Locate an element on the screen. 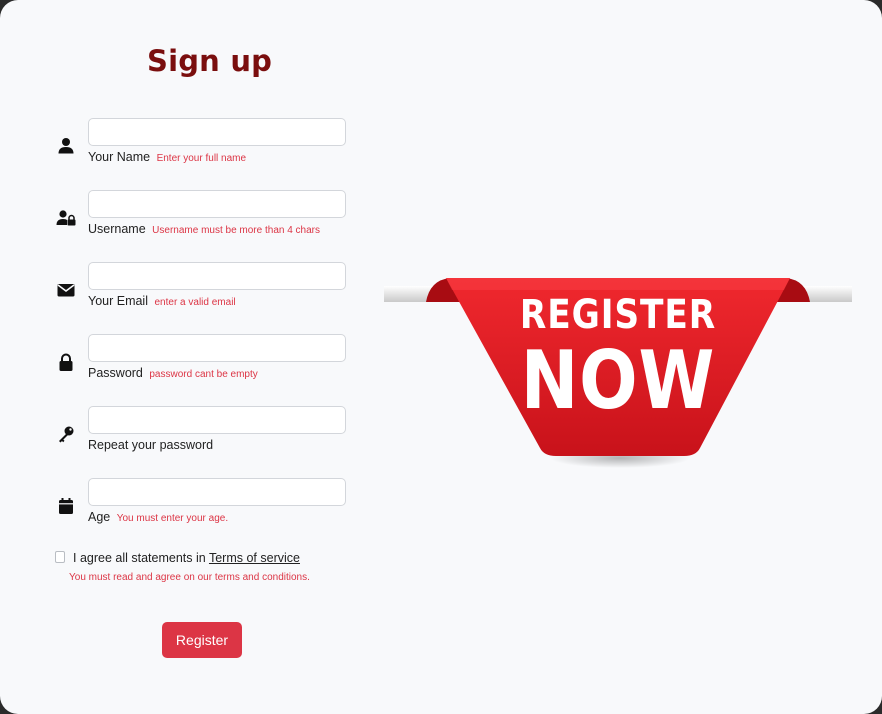  page-title: Sign up is located at coordinates (210, 61).